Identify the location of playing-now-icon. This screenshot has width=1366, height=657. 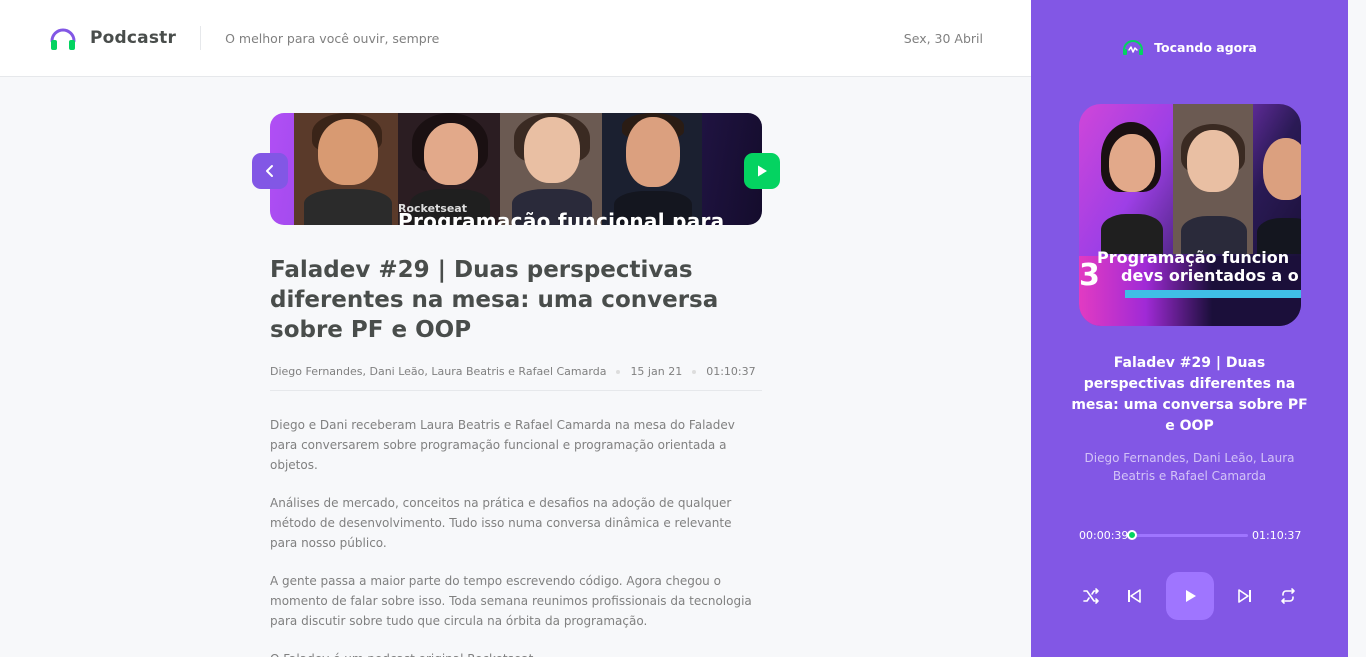
(1133, 47).